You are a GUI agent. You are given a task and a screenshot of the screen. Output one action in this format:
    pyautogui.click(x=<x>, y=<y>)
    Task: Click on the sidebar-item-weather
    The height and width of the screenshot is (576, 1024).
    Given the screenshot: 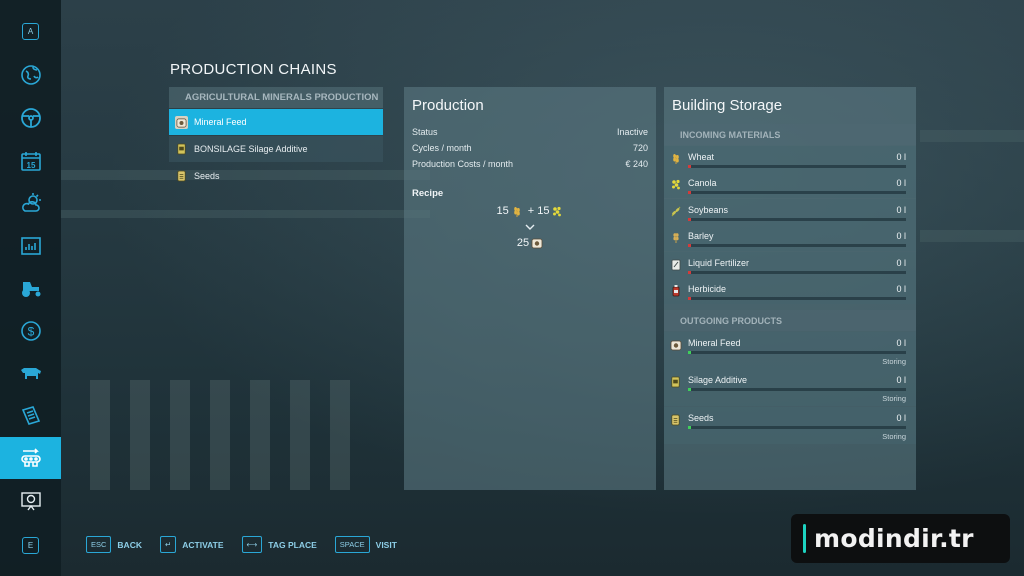 What is the action you would take?
    pyautogui.click(x=30, y=203)
    